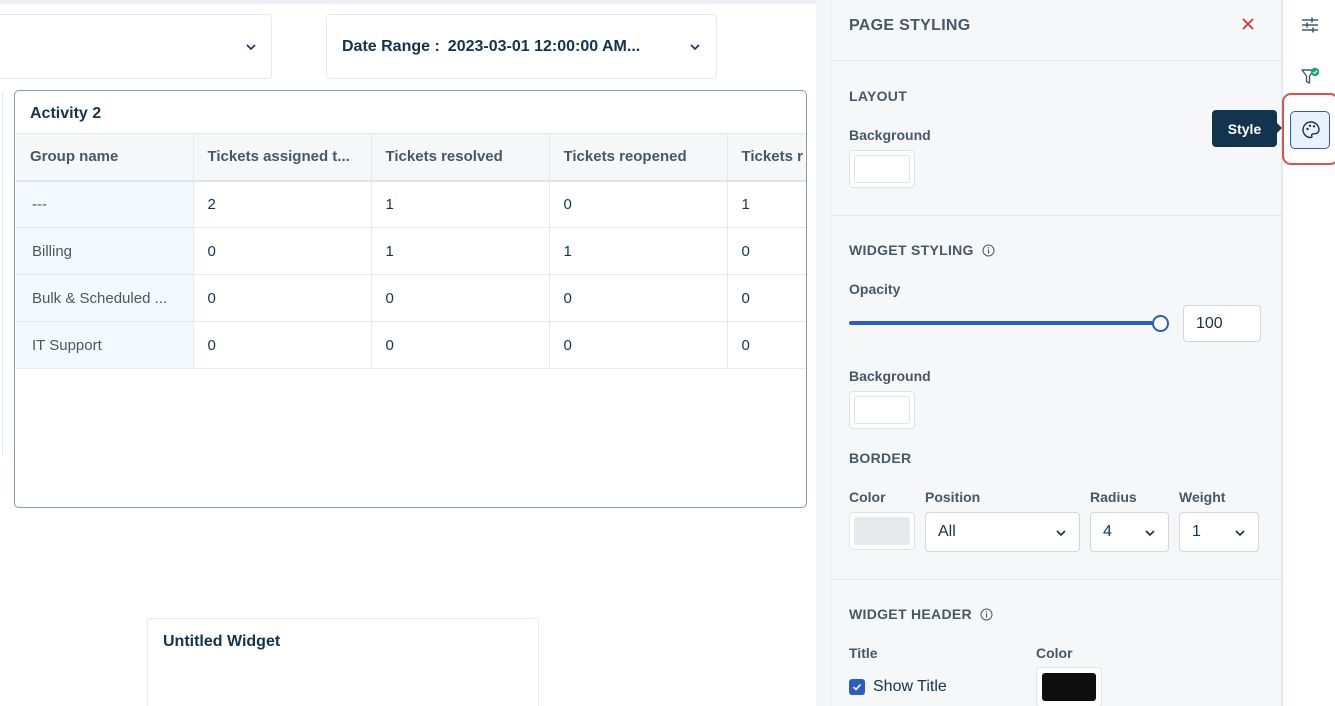 The height and width of the screenshot is (706, 1335). Describe the element at coordinates (105, 251) in the screenshot. I see `table-cell: Billing` at that location.